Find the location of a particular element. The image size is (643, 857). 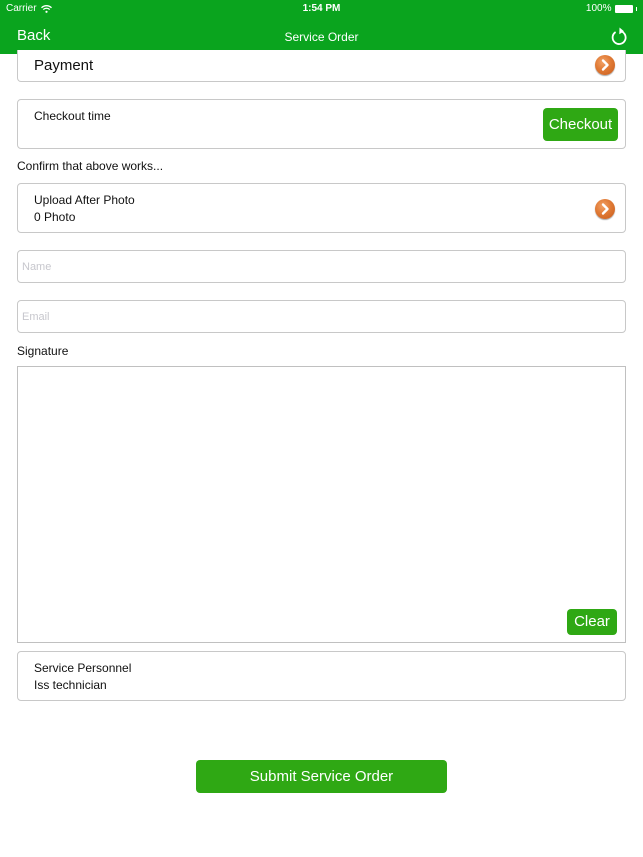

service-personnel-value: Iss technician is located at coordinates (70, 685).